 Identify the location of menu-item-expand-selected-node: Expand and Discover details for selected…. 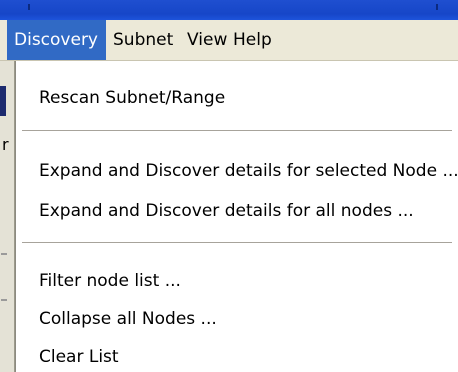
(237, 171).